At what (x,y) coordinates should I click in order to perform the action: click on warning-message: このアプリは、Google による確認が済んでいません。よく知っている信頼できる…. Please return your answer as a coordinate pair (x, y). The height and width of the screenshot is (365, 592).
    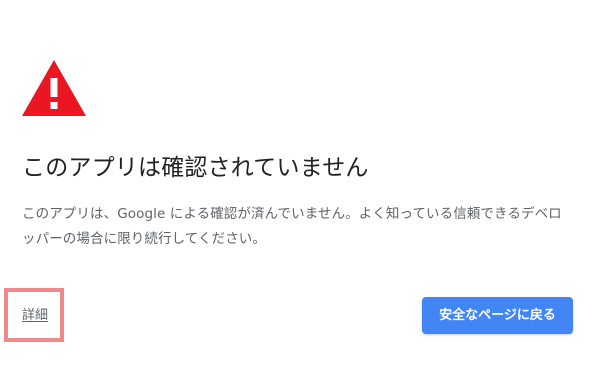
    Looking at the image, I should click on (292, 226).